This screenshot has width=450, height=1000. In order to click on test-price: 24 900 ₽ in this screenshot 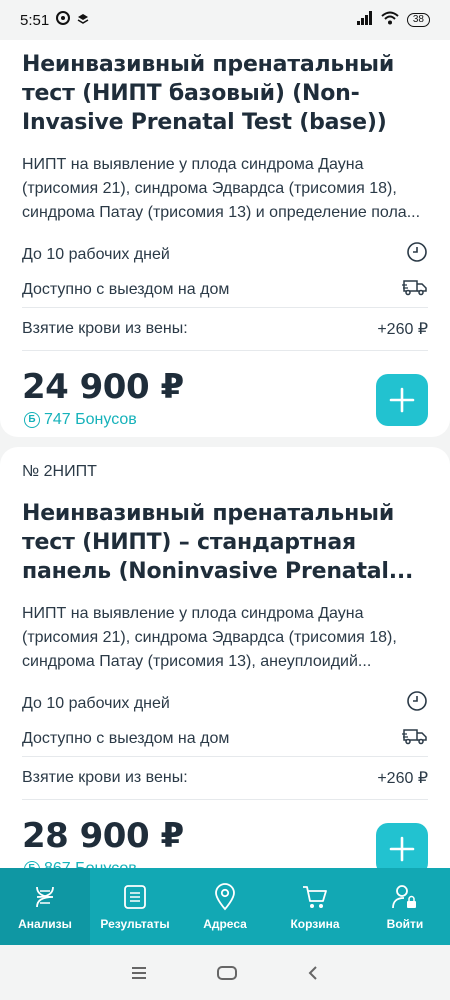, I will do `click(103, 387)`.